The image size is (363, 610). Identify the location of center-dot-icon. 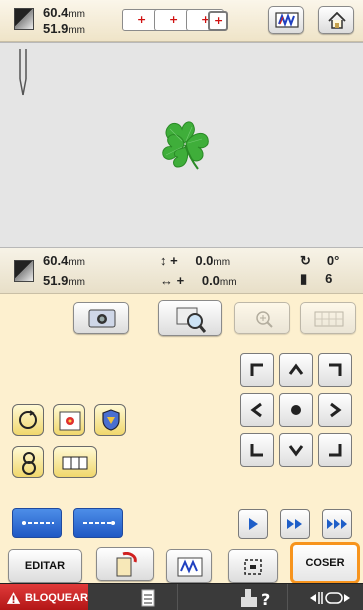
(296, 410).